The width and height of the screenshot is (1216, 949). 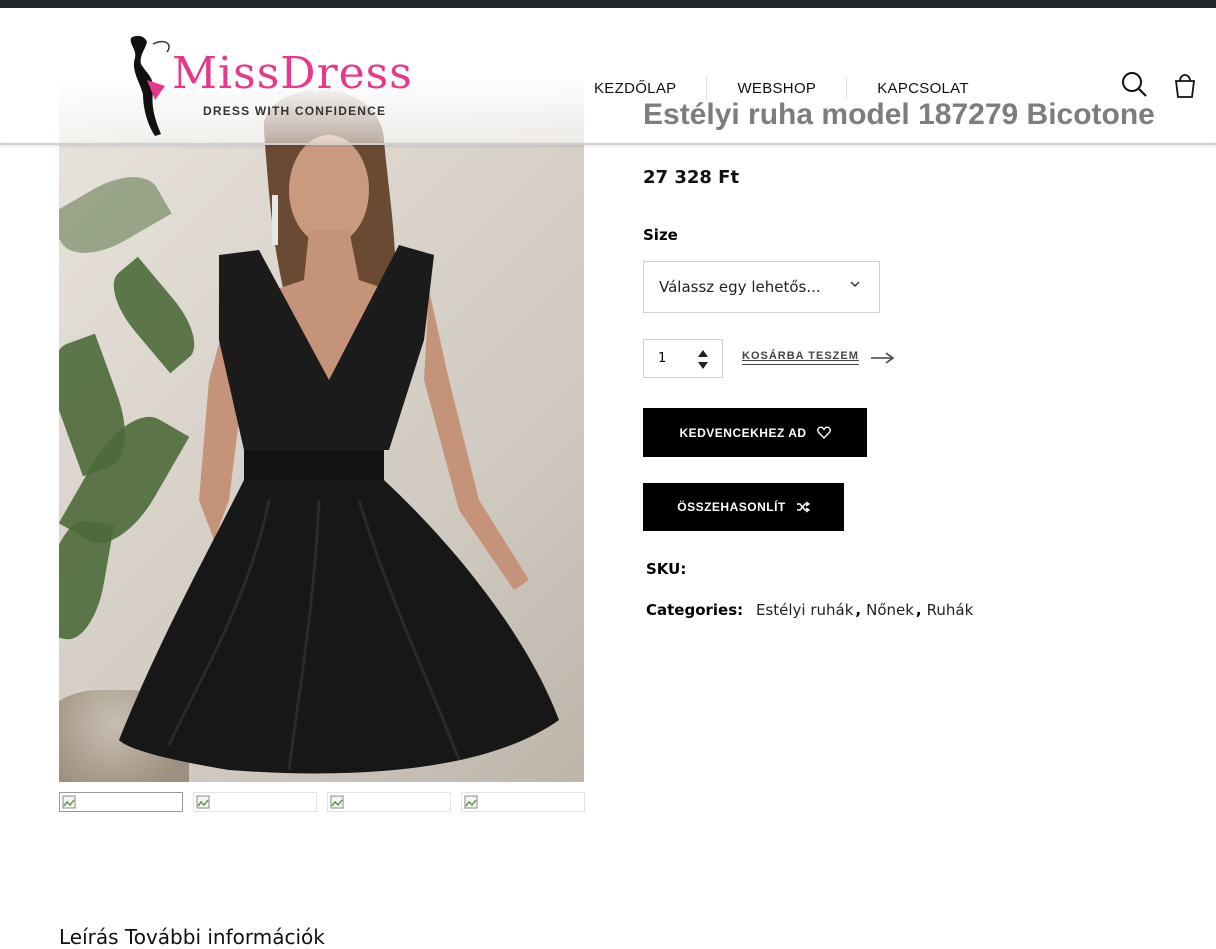 I want to click on sku-label: SKU:, so click(x=666, y=569).